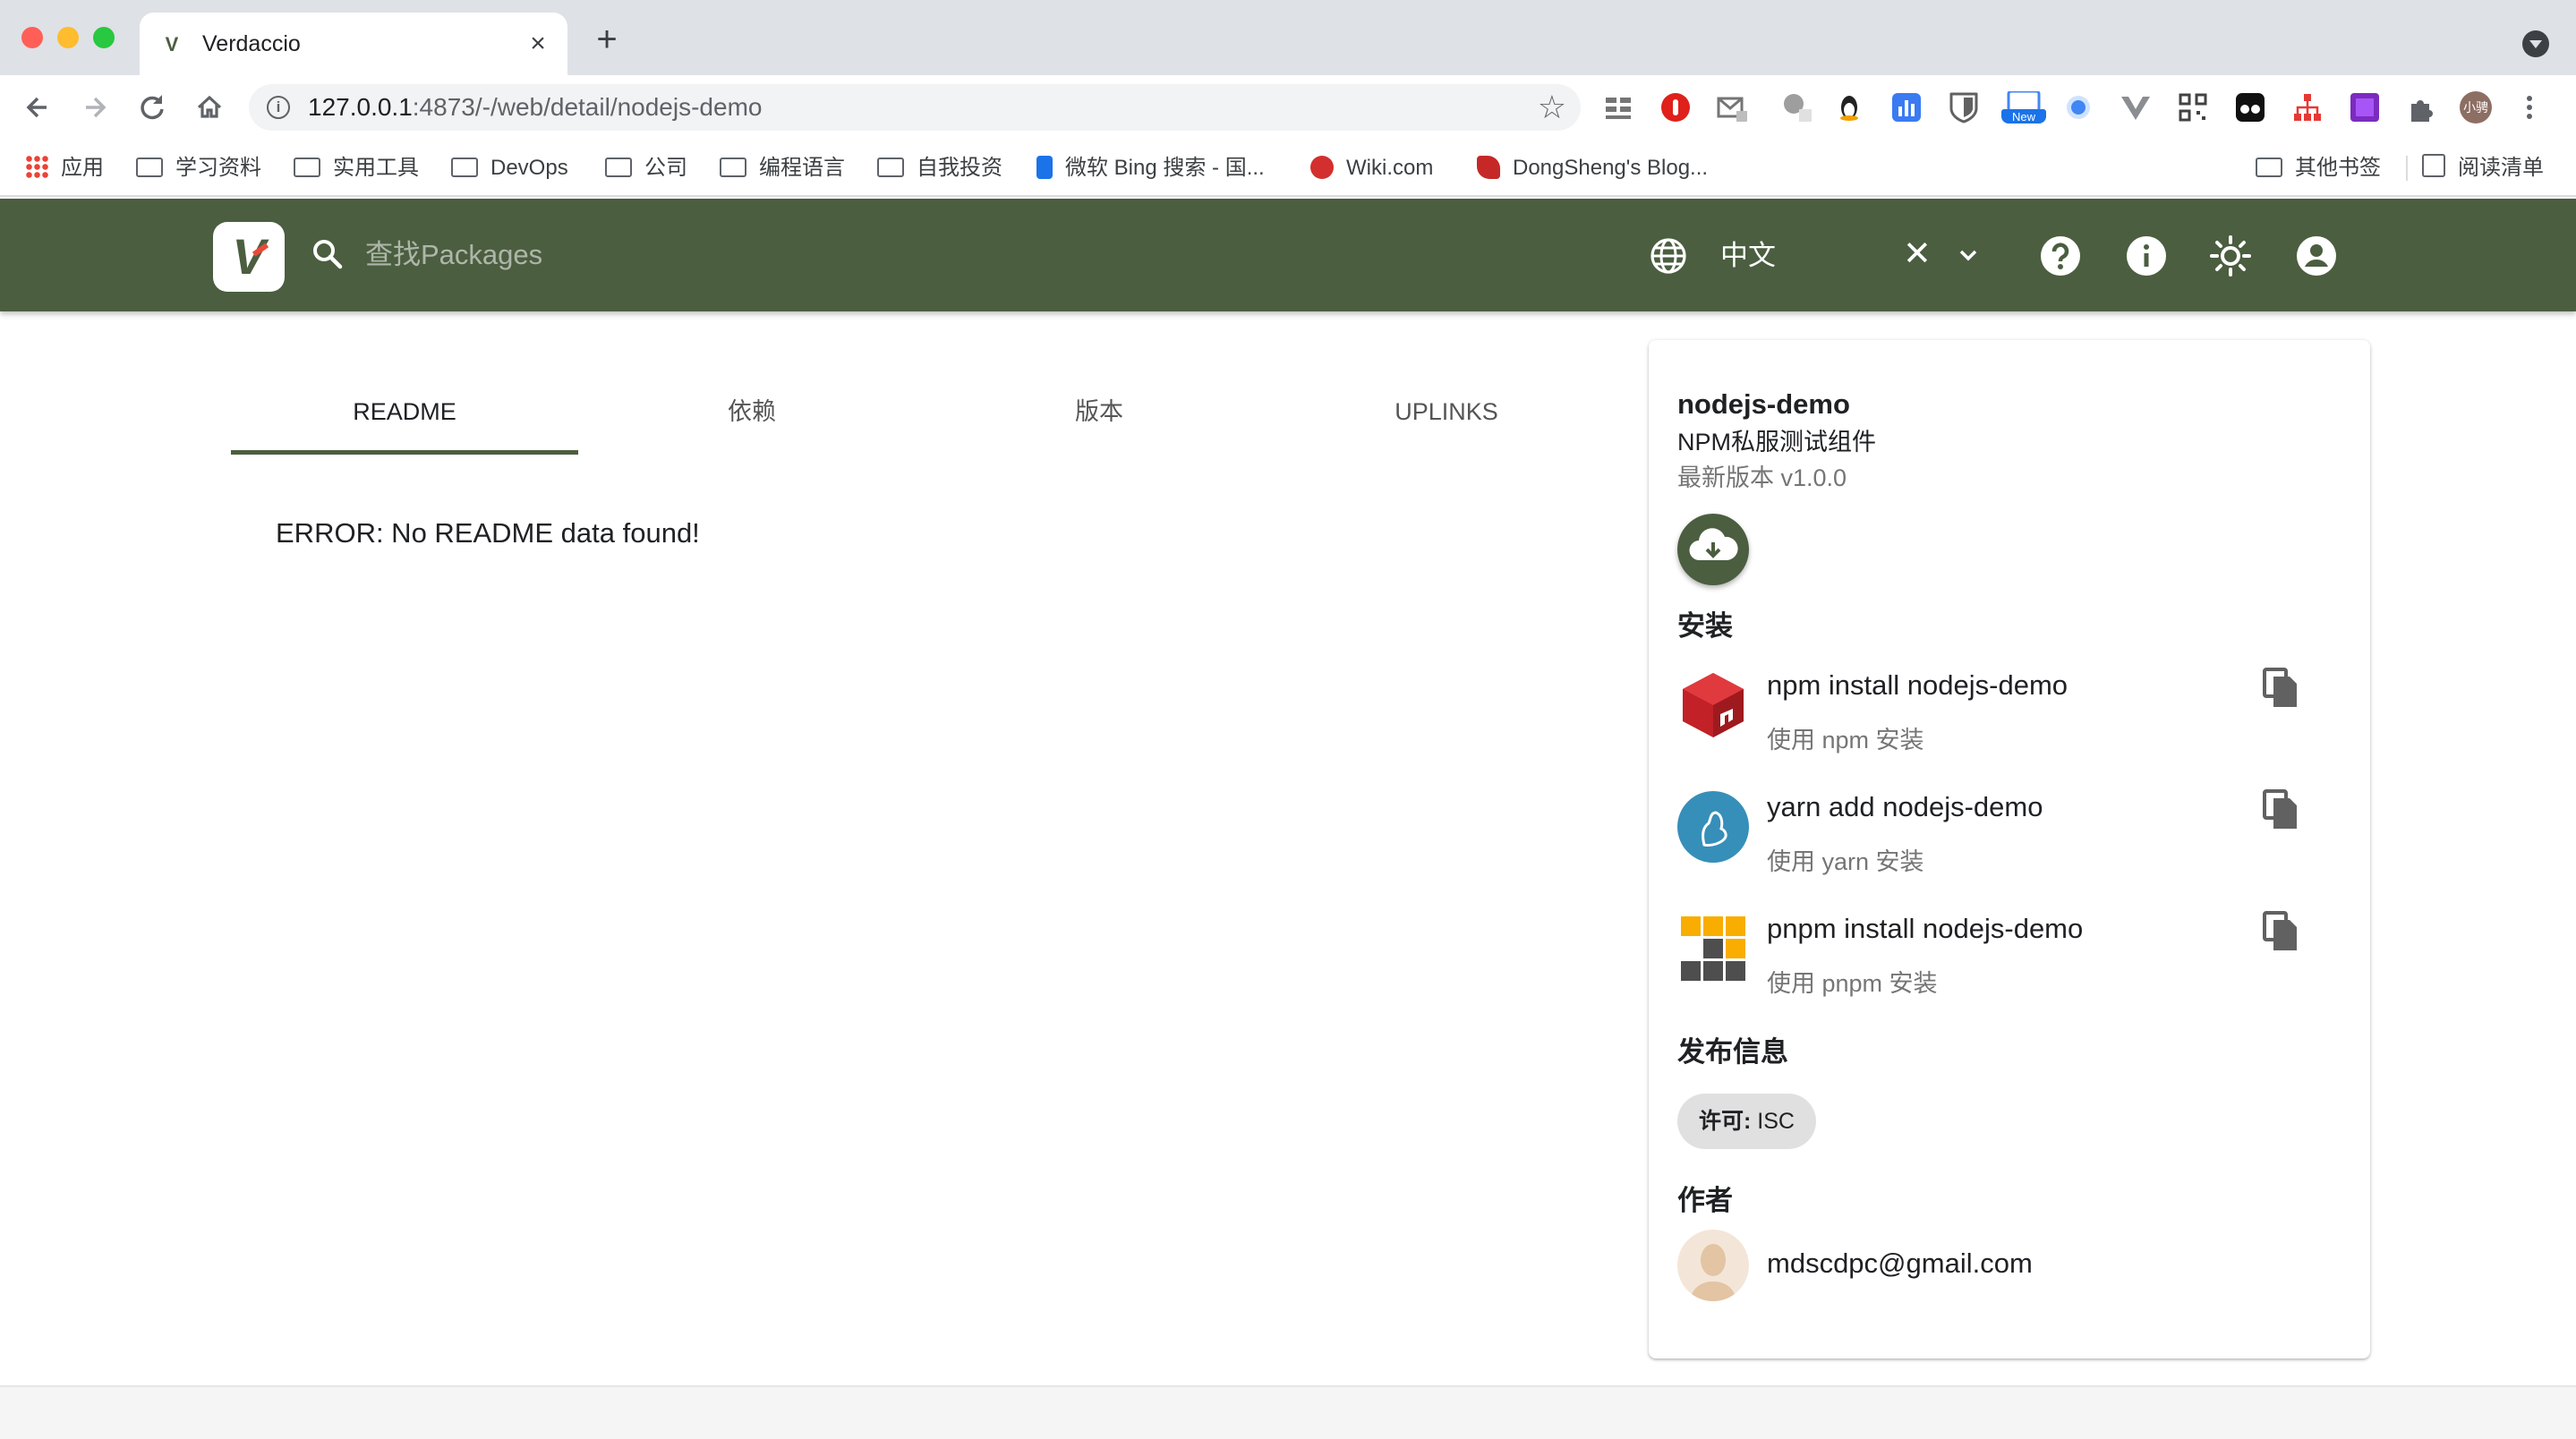 This screenshot has width=2576, height=1439. I want to click on close-window-button, so click(32, 37).